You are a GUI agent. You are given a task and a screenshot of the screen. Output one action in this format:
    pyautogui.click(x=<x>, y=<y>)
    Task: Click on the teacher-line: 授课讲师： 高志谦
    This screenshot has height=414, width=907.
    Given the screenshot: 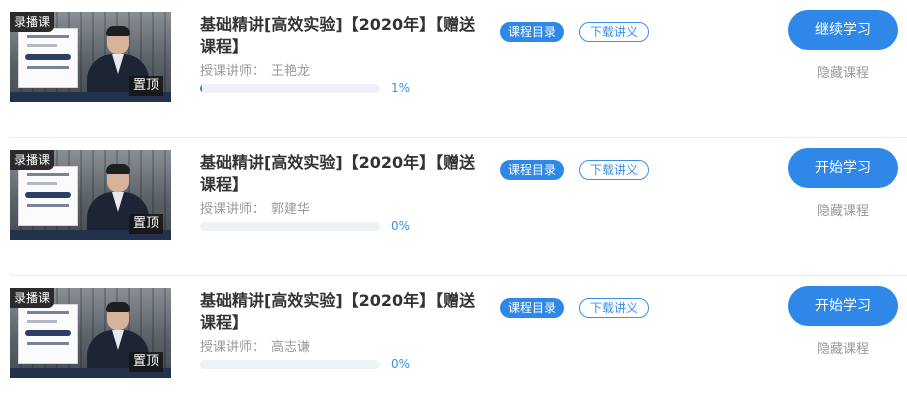 What is the action you would take?
    pyautogui.click(x=255, y=345)
    